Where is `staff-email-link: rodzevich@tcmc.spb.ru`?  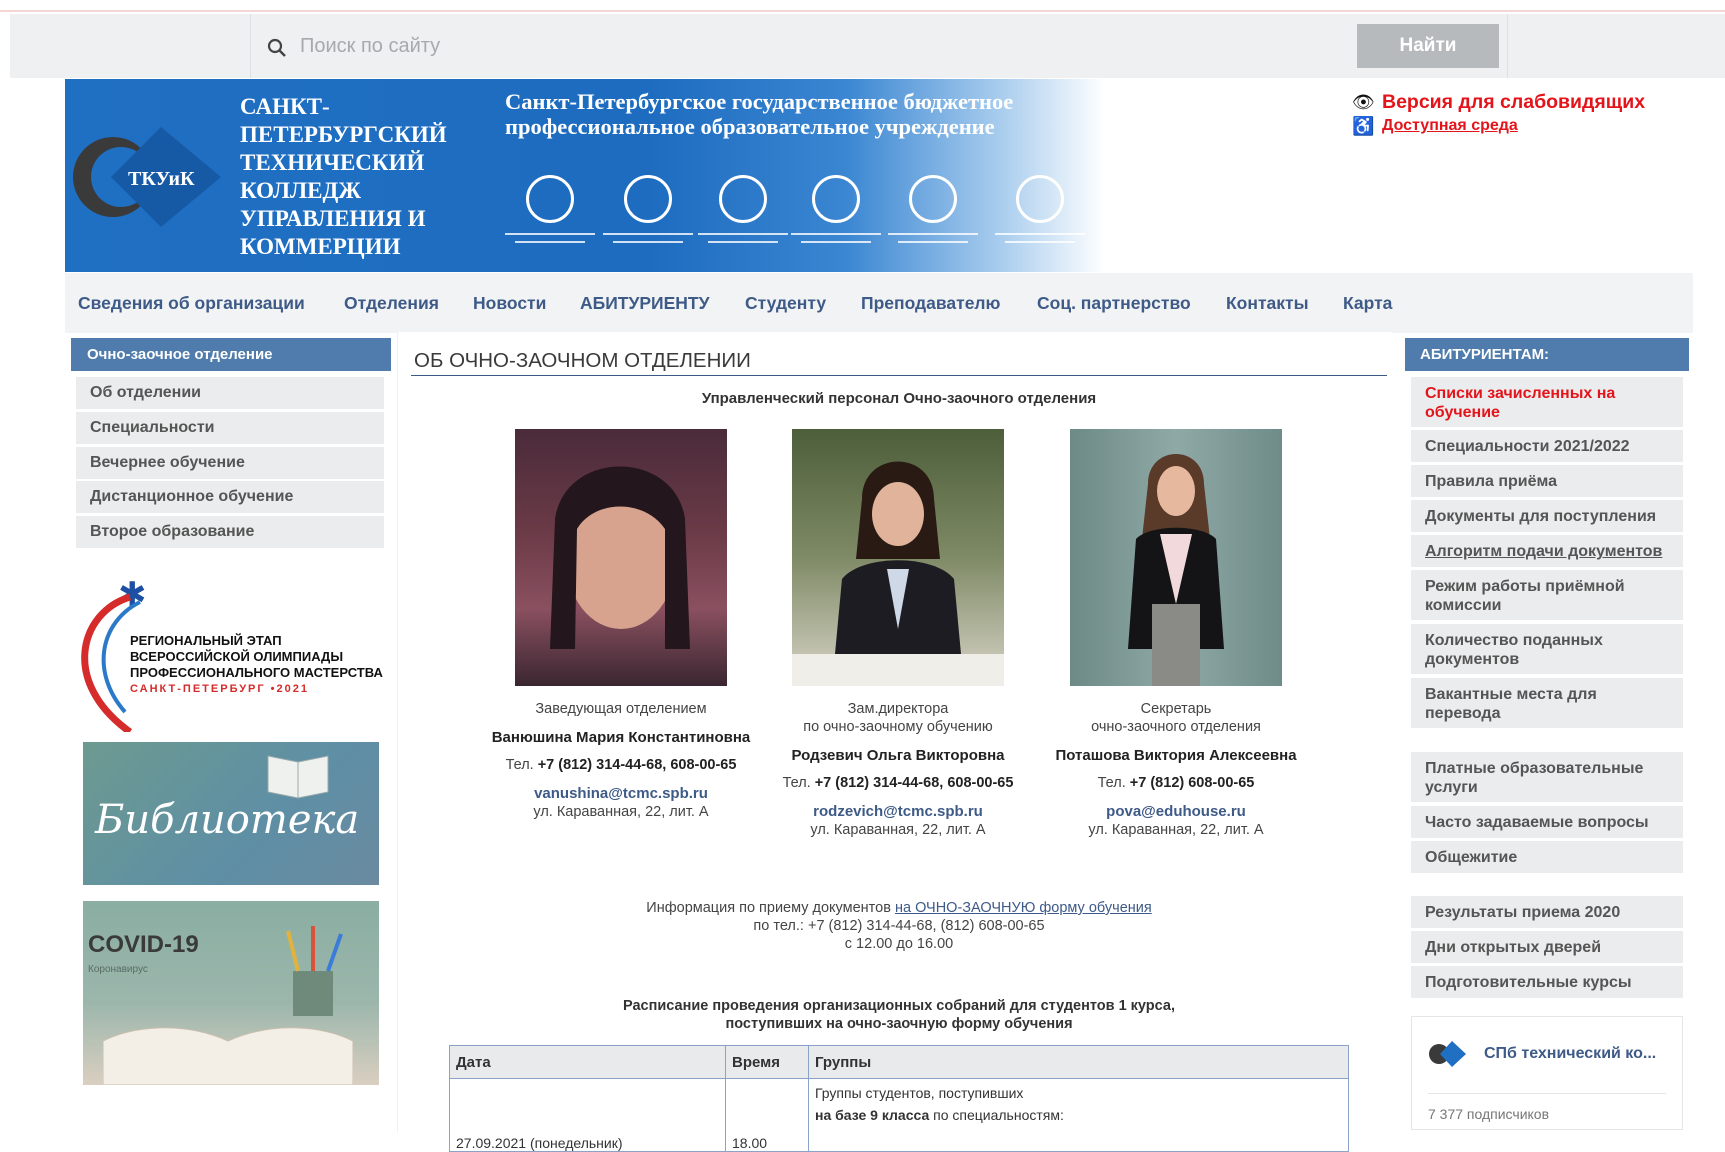
staff-email-link: rodzevich@tcmc.spb.ru is located at coordinates (898, 811).